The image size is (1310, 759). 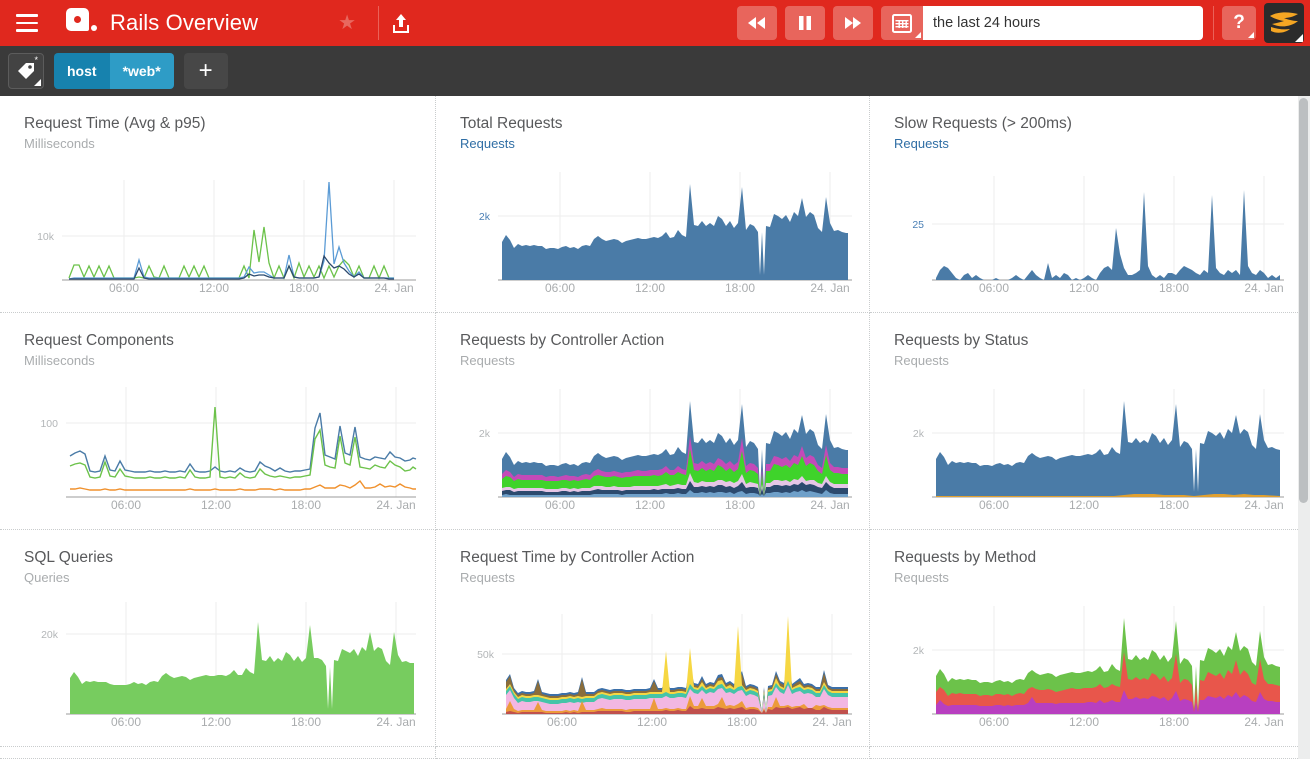 I want to click on chart-request-time: 10k 0 06:00 12:00, so click(x=221, y=227).